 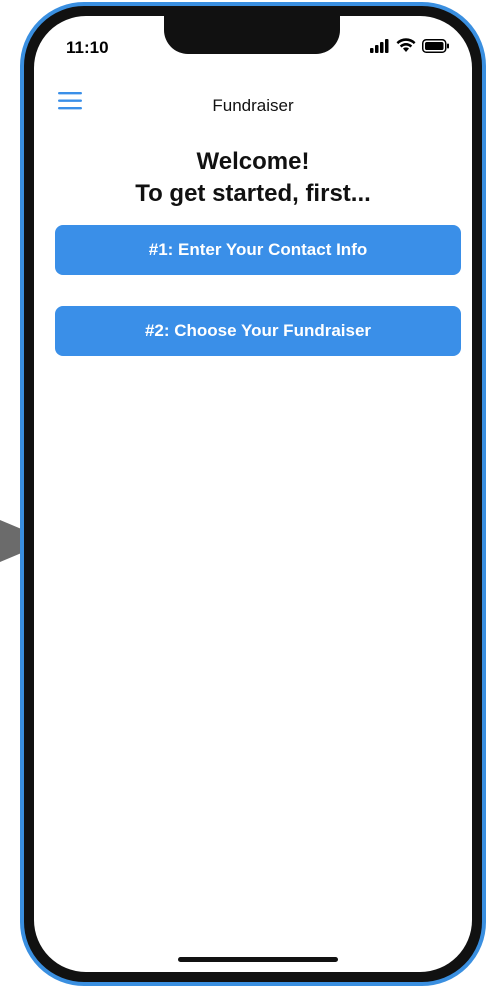 I want to click on choose-fundraiser-button: #2: Choose Your Fundraiser, so click(x=258, y=331).